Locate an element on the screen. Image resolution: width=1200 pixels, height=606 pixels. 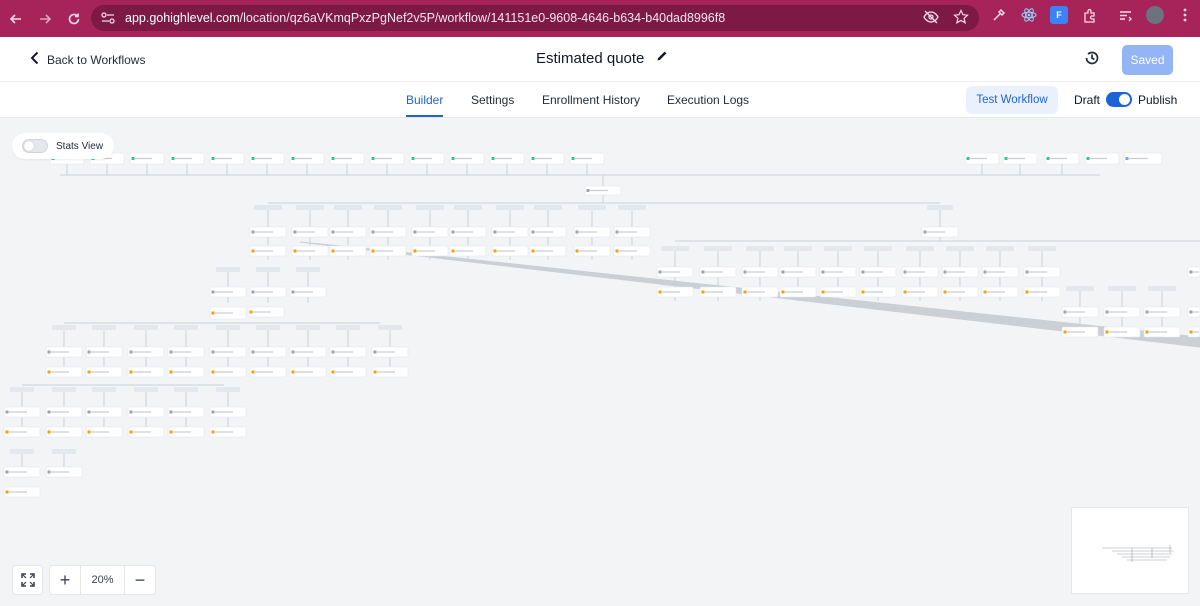
reload-icon is located at coordinates (74, 19).